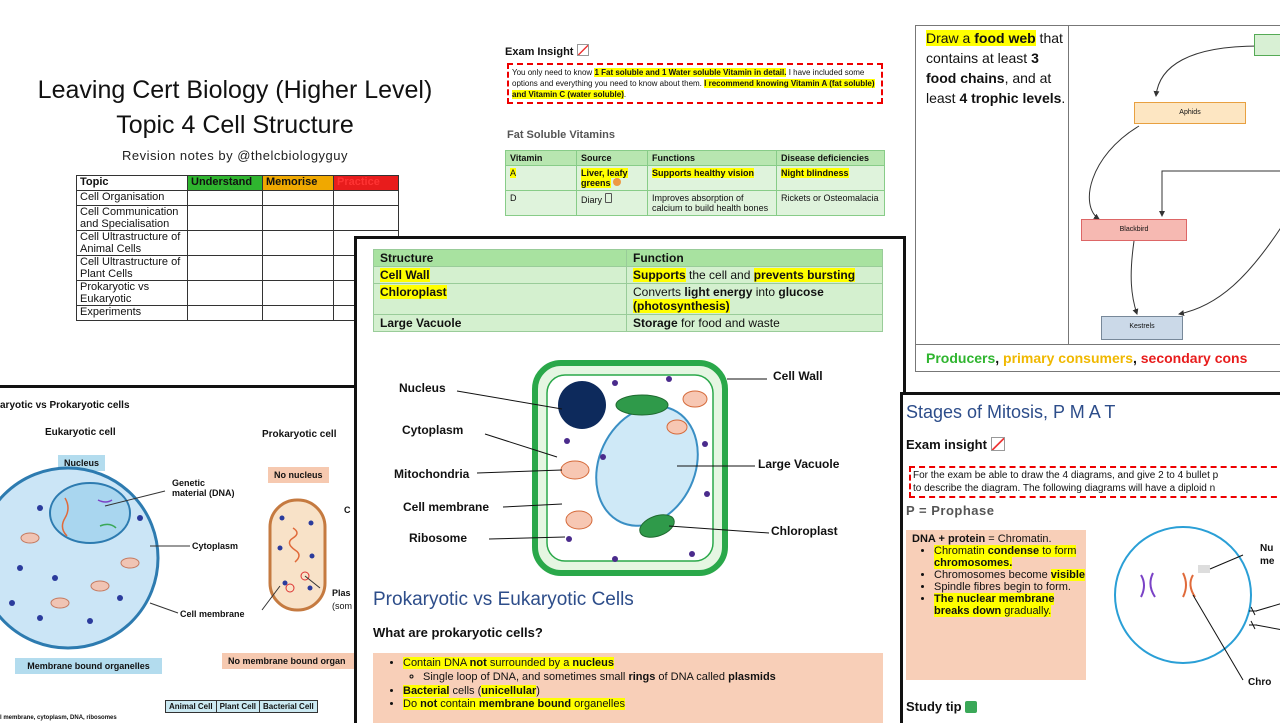 This screenshot has width=1280, height=723. Describe the element at coordinates (1260, 682) in the screenshot. I see `chro-label: Chro` at that location.